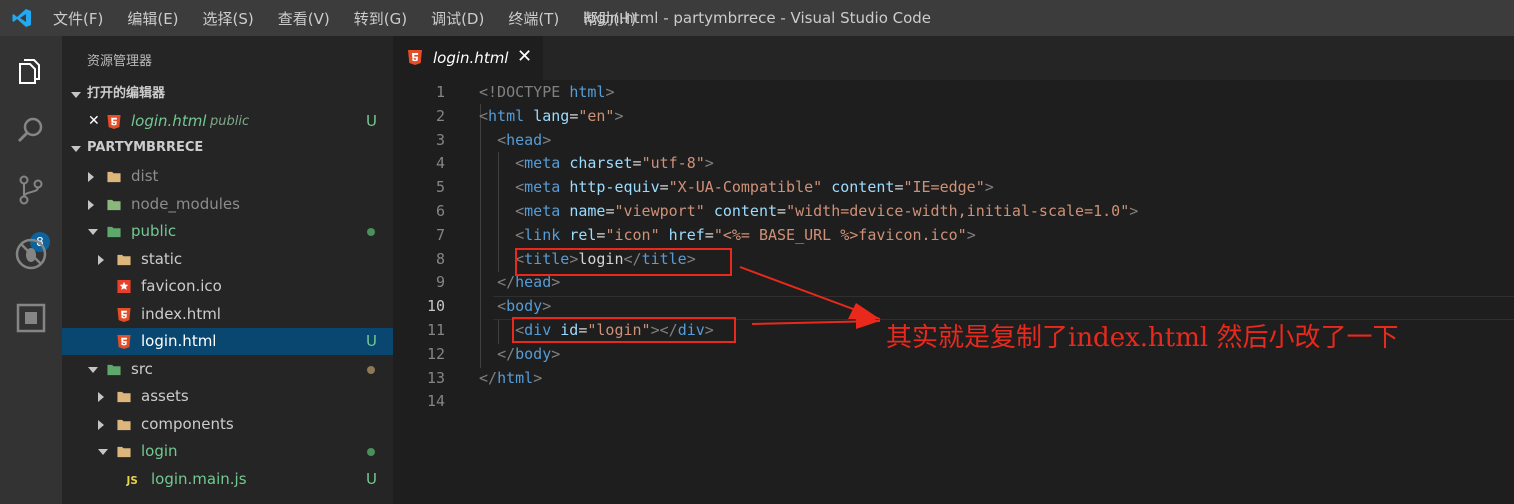 Image resolution: width=1514 pixels, height=504 pixels. What do you see at coordinates (468, 58) in the screenshot?
I see `tab-login-html: login.html ✕` at bounding box center [468, 58].